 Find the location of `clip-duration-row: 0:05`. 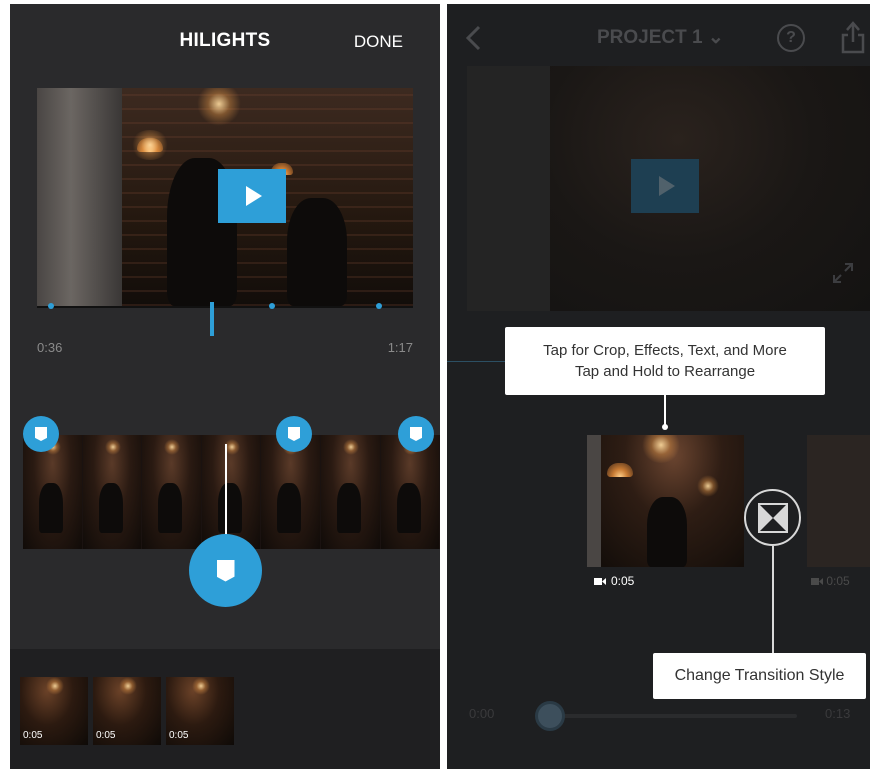

clip-duration-row: 0:05 is located at coordinates (614, 581).